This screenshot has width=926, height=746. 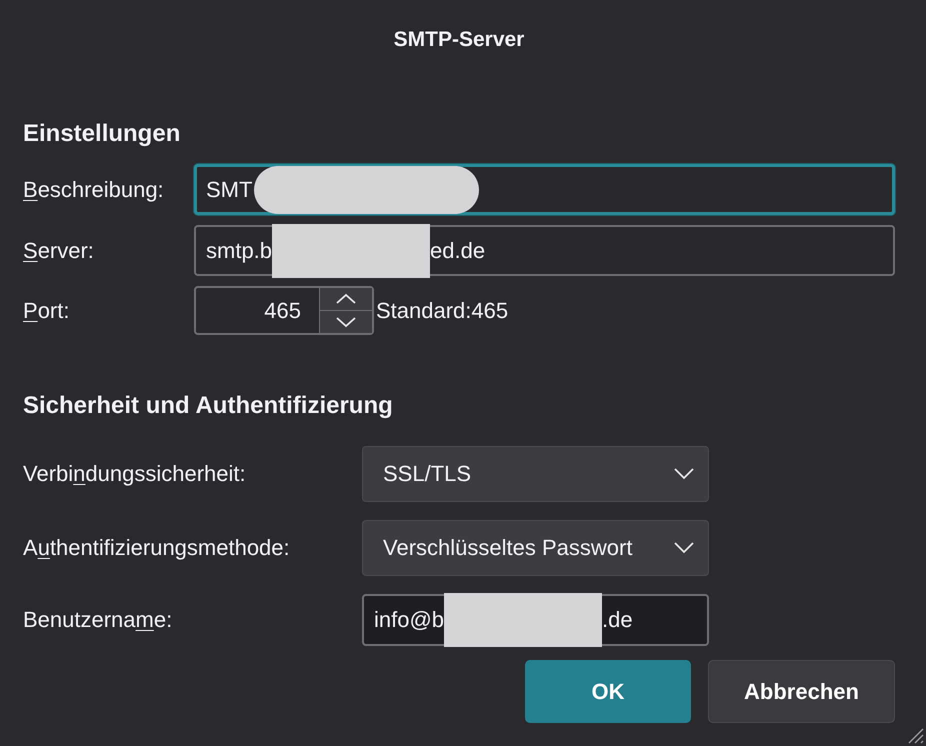 What do you see at coordinates (157, 548) in the screenshot?
I see `field-label: Authentifizierungsmethode:` at bounding box center [157, 548].